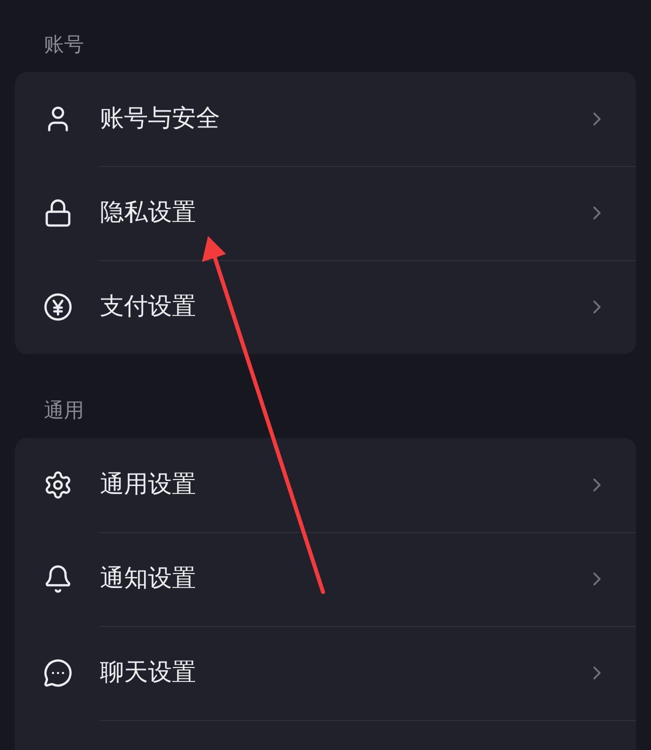  Describe the element at coordinates (57, 673) in the screenshot. I see `chat-bubble-icon` at that location.